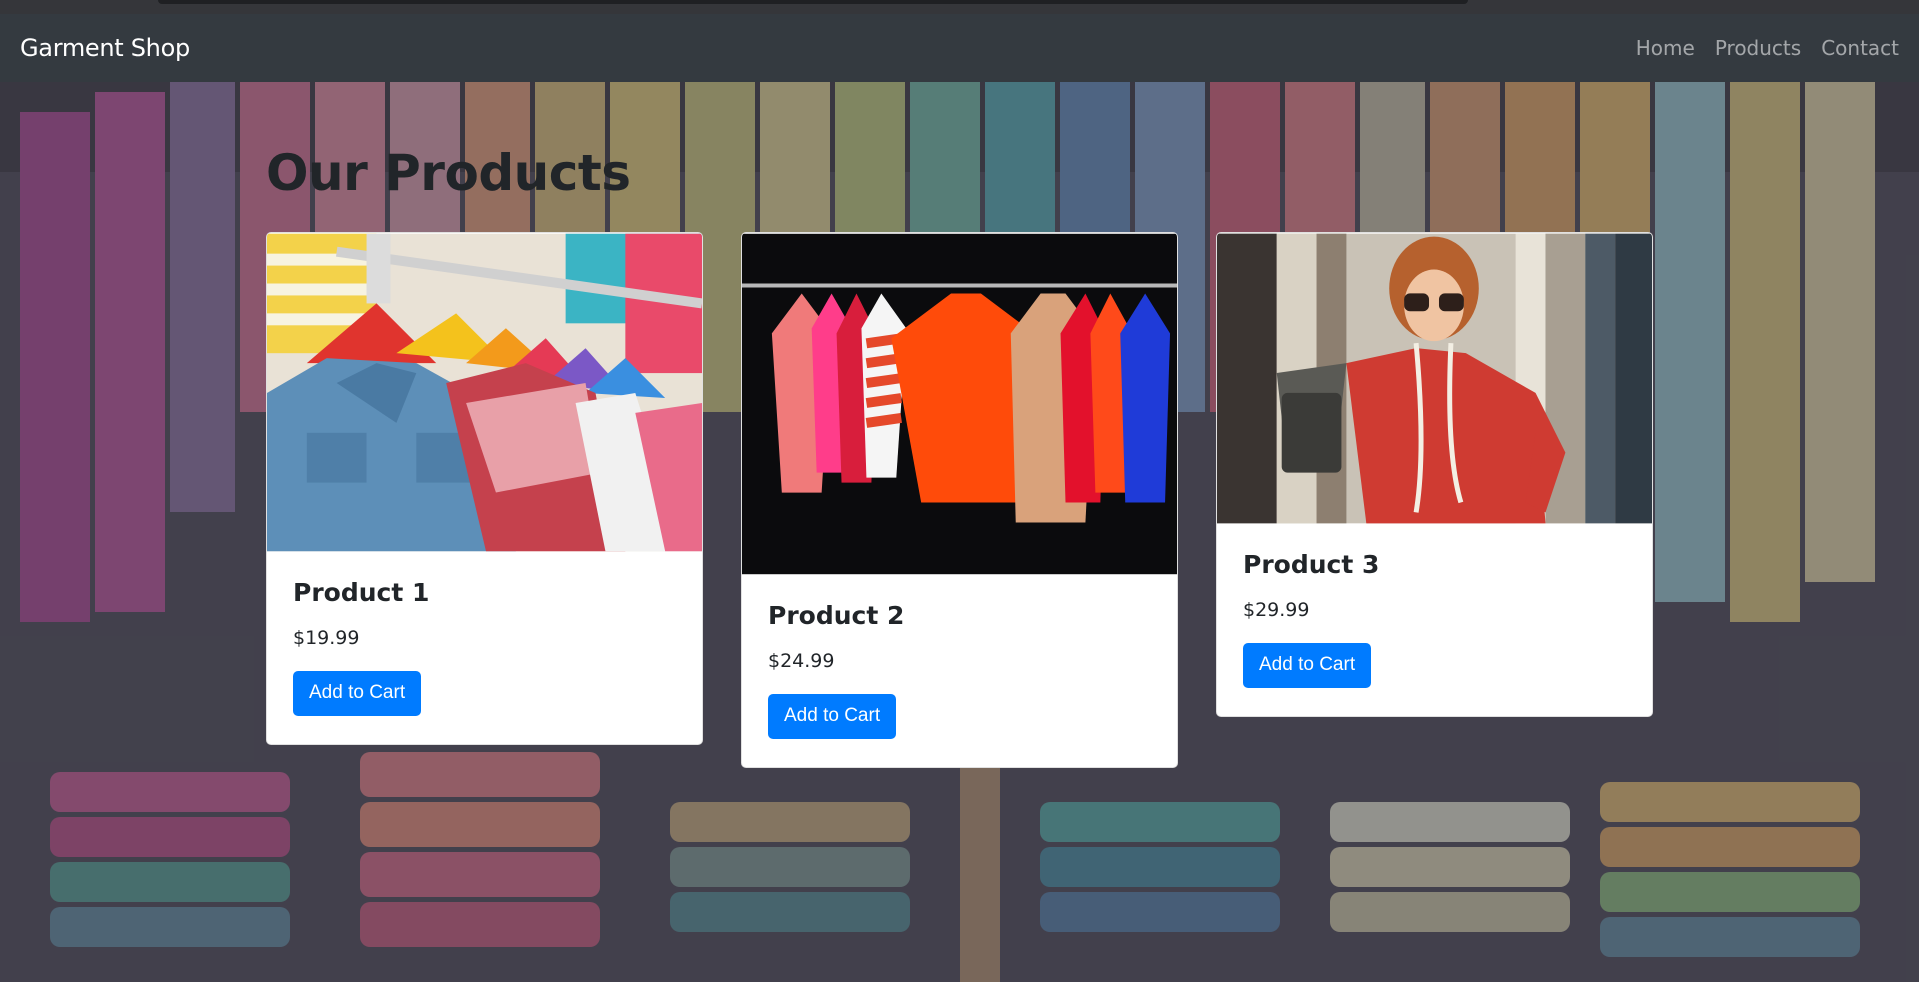  Describe the element at coordinates (1276, 610) in the screenshot. I see `product-3-price: $29.99` at that location.